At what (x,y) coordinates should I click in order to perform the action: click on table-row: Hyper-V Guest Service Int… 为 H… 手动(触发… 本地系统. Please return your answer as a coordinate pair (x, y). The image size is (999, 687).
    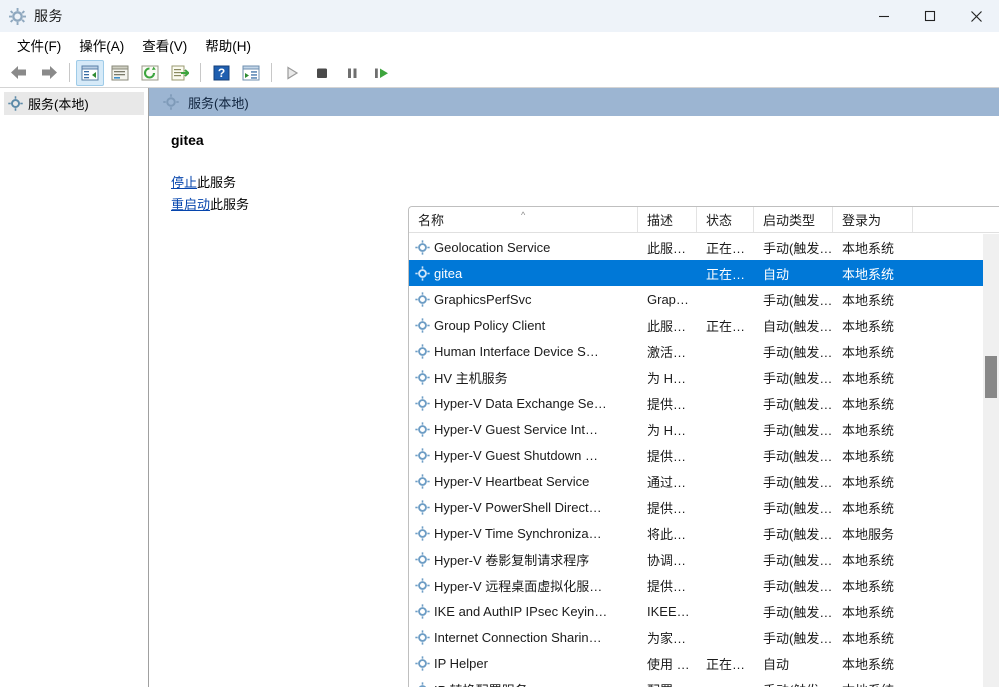
    Looking at the image, I should click on (696, 429).